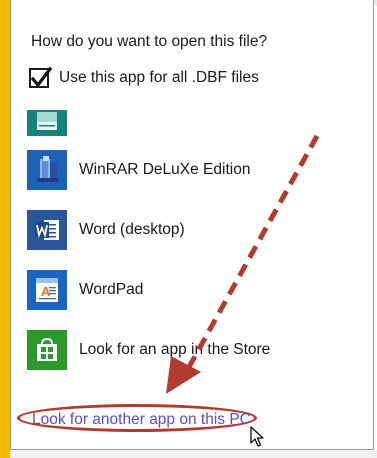 The image size is (377, 458). I want to click on use-for-all-checkbox-row: Use this app for all .DBF files, so click(144, 77).